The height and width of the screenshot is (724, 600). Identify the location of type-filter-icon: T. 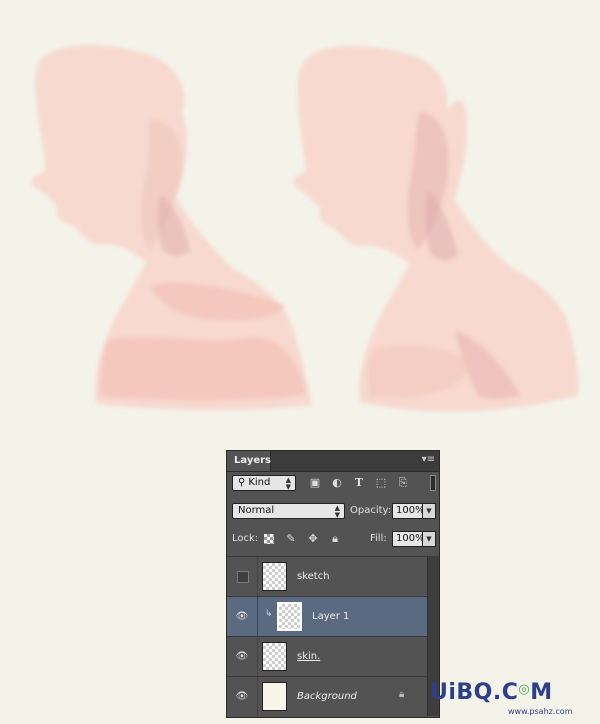
(359, 483).